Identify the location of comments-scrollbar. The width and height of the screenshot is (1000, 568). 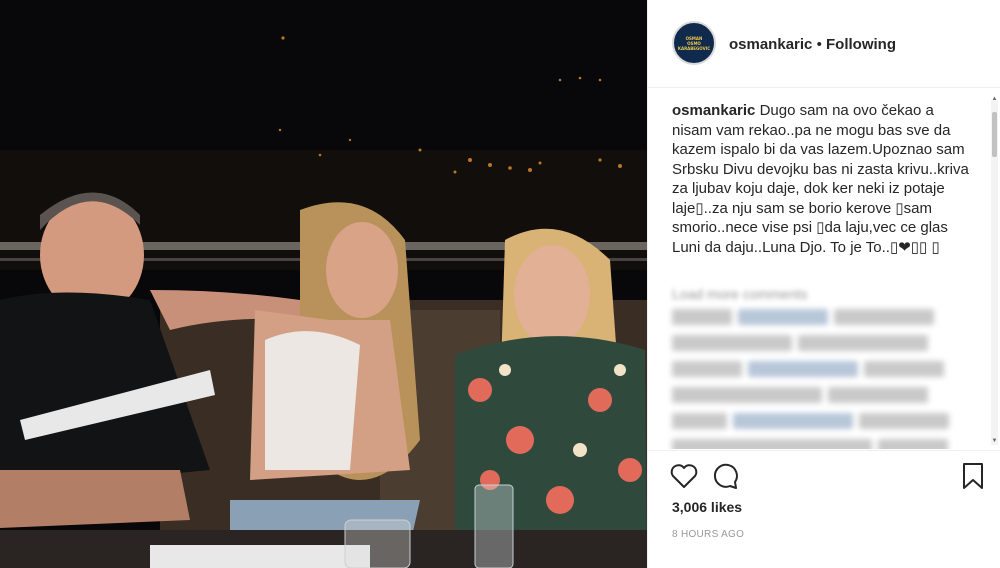
(994, 272).